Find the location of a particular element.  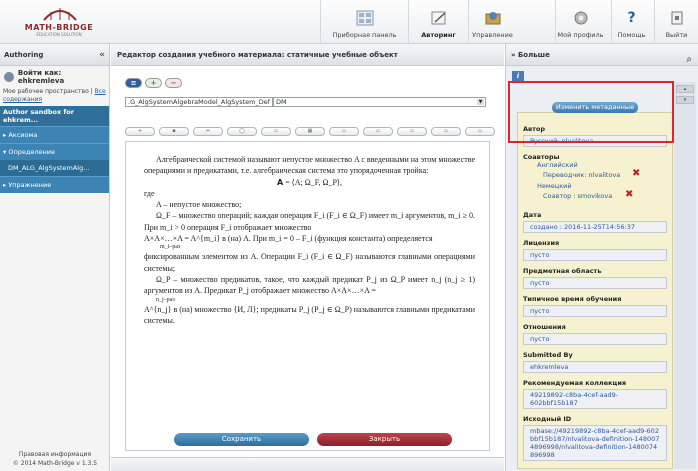

sidebar-header: Authoring « is located at coordinates (54, 55).